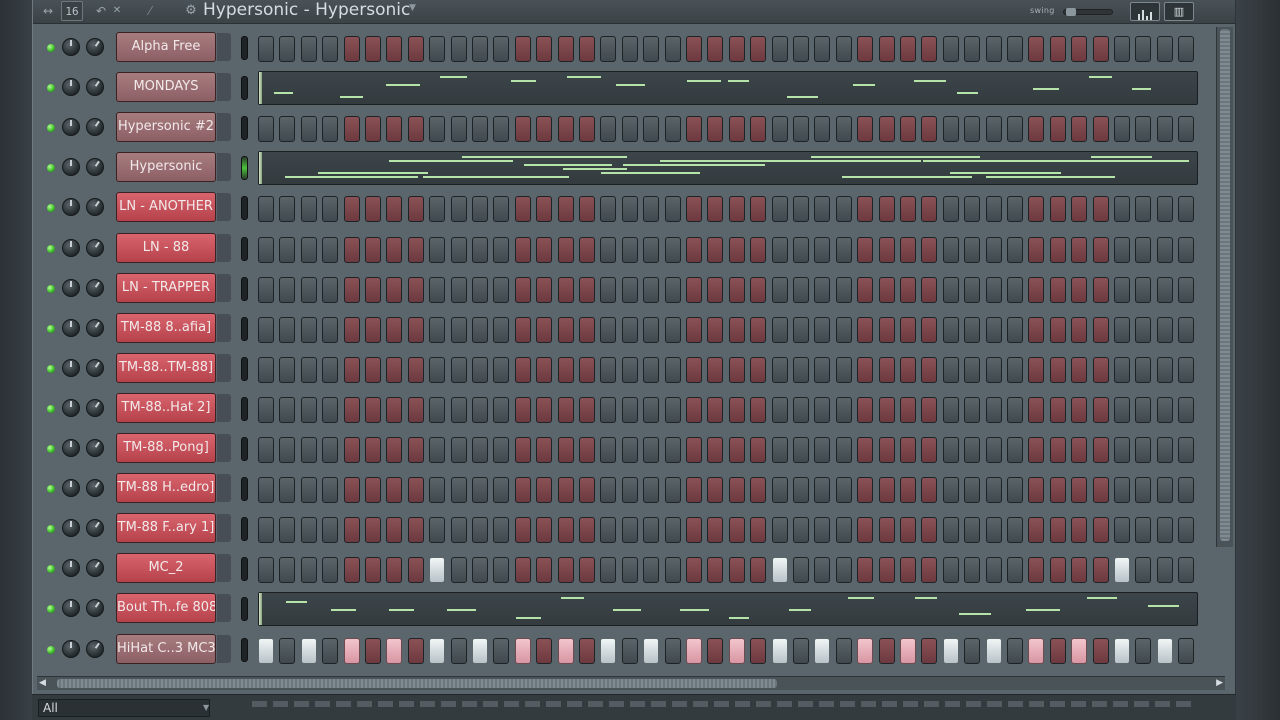  I want to click on vertical-scrollbar, so click(1224, 287).